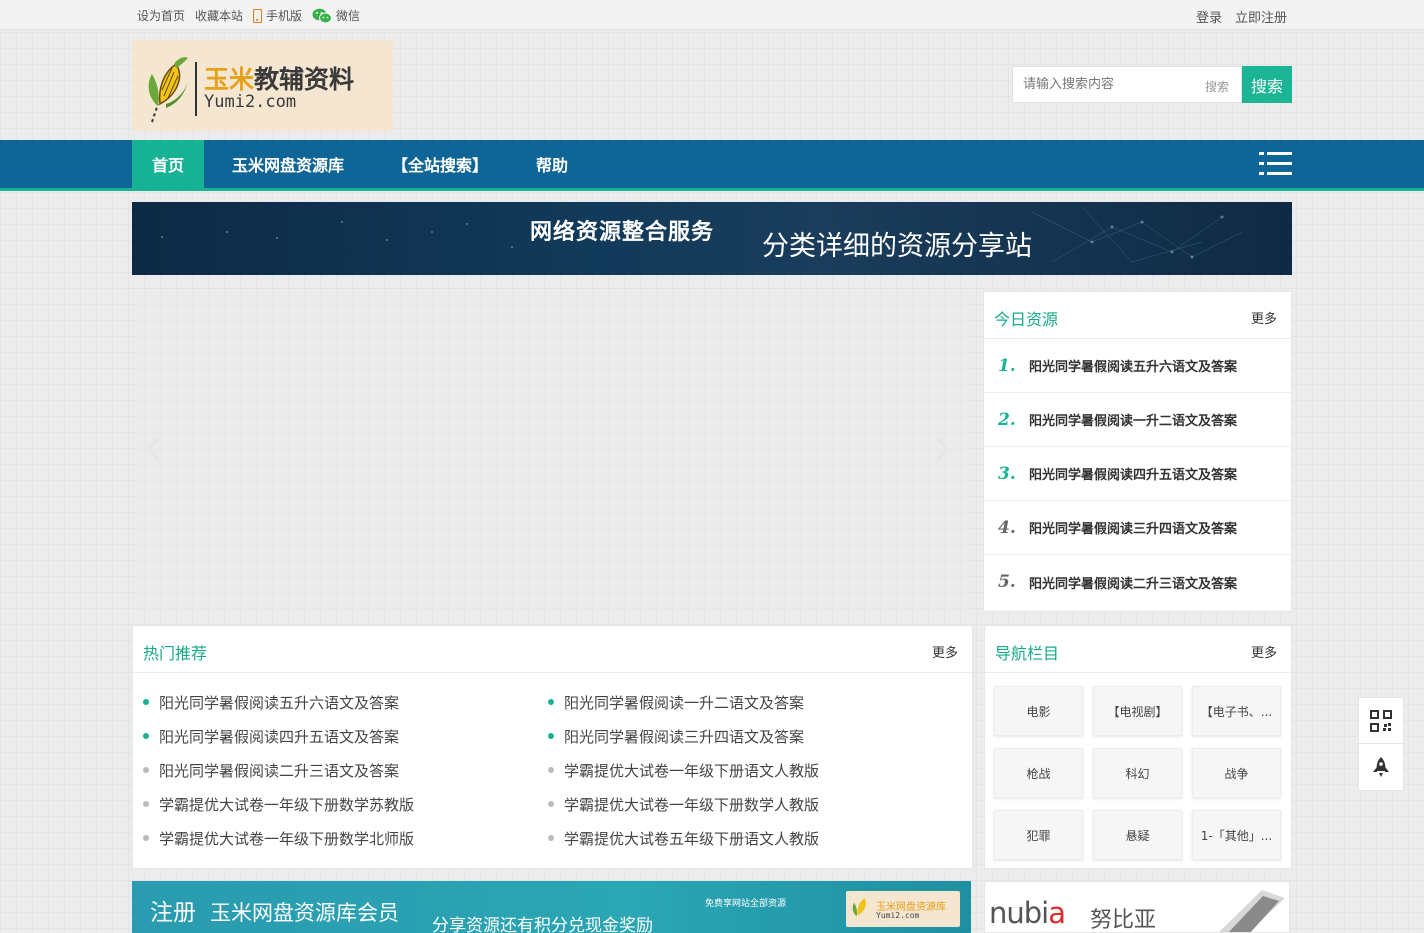 The width and height of the screenshot is (1424, 933). What do you see at coordinates (1038, 711) in the screenshot?
I see `category-button: 电影` at bounding box center [1038, 711].